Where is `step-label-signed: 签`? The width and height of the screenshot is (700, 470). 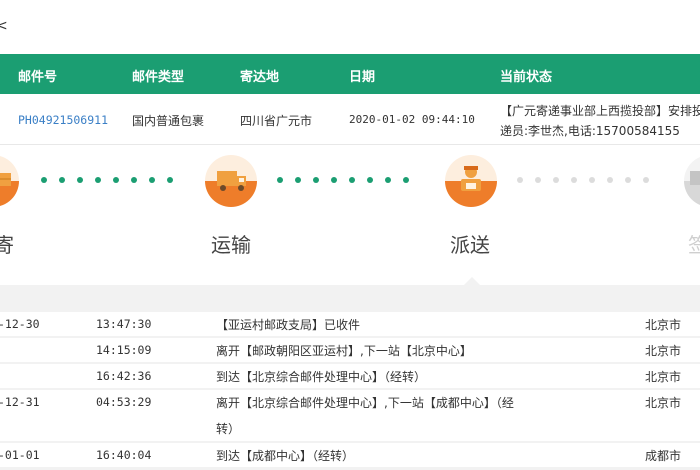
step-label-signed: 签 is located at coordinates (694, 245).